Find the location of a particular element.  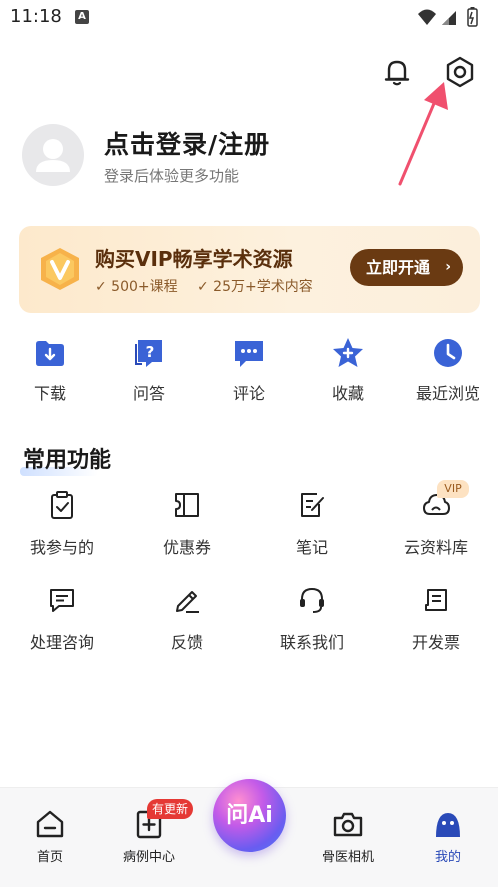

nav-camera: 骨医相机 is located at coordinates (348, 836).